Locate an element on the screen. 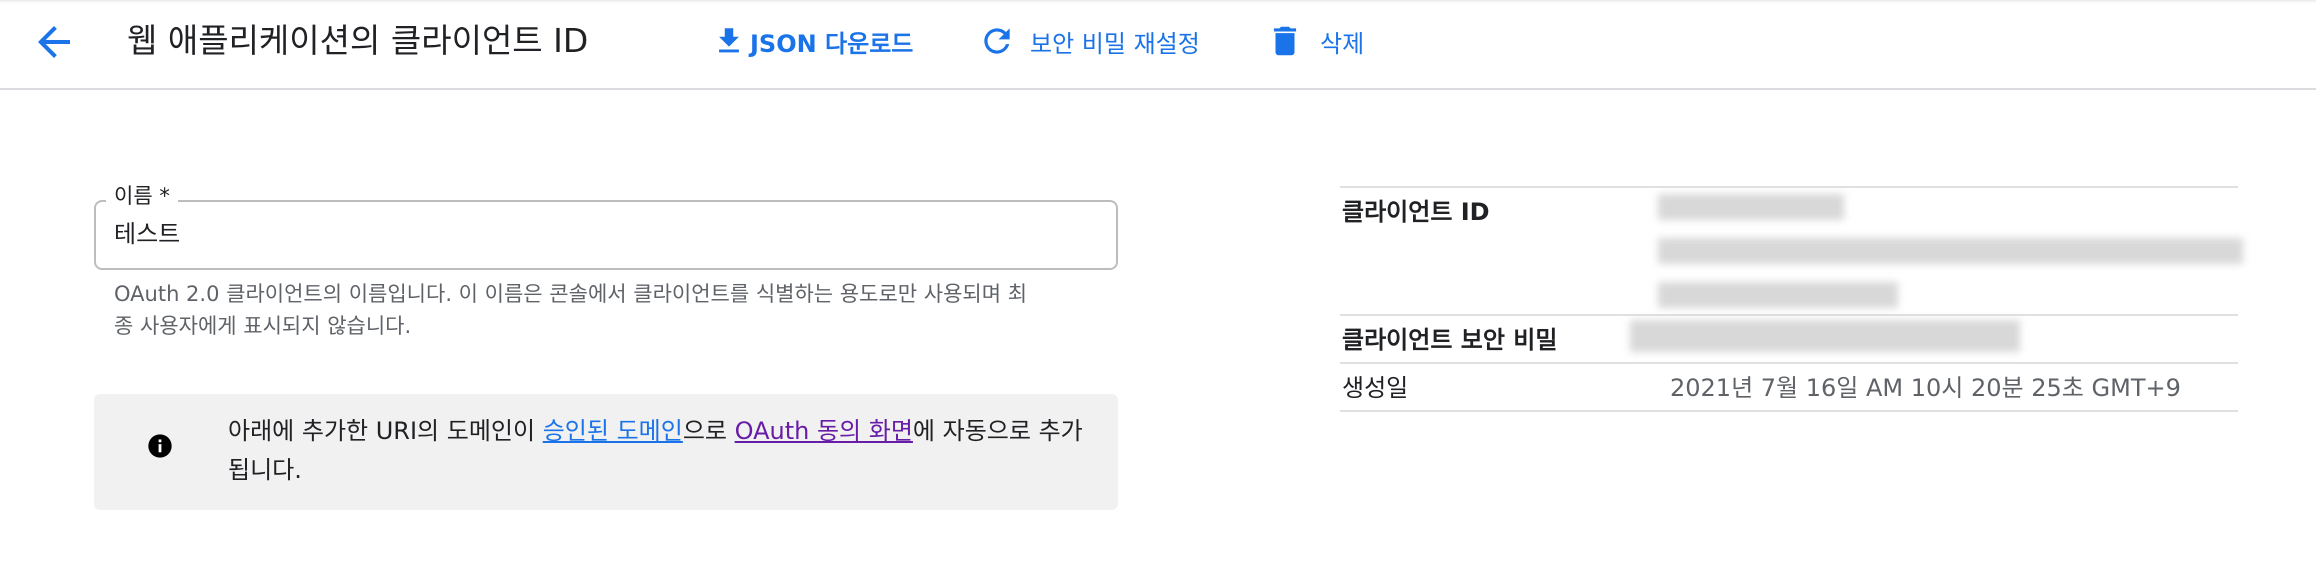 The width and height of the screenshot is (2316, 584). created-row: 생성일 2021년 7월 16일 AM 10시 20분 25초 GMT+9 is located at coordinates (1789, 387).